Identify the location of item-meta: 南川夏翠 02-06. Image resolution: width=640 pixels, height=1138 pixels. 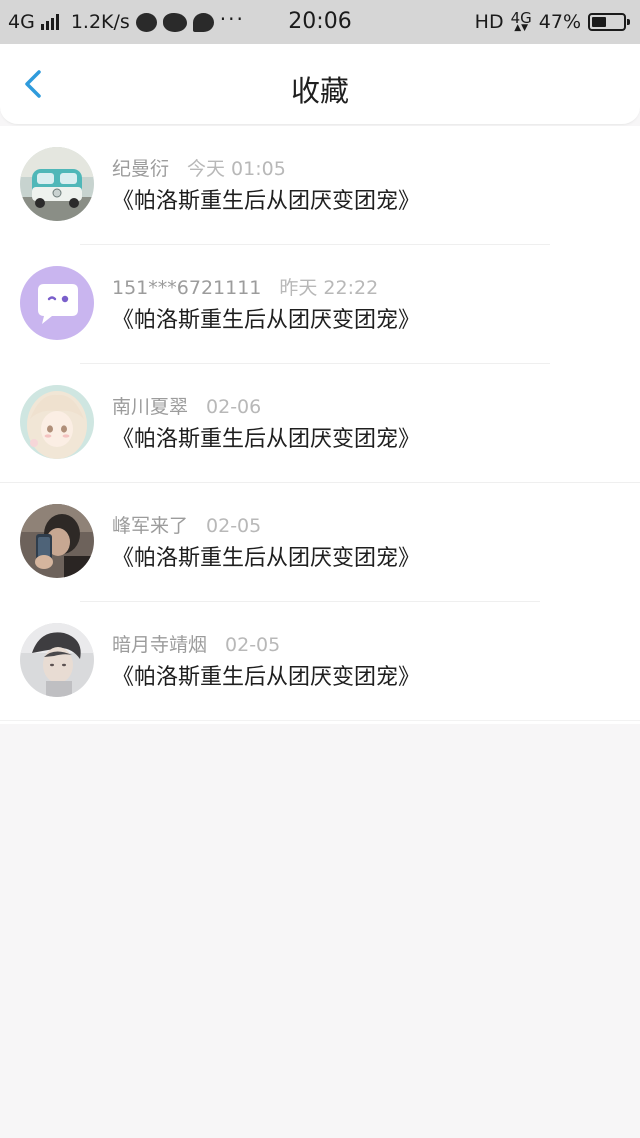
(186, 407).